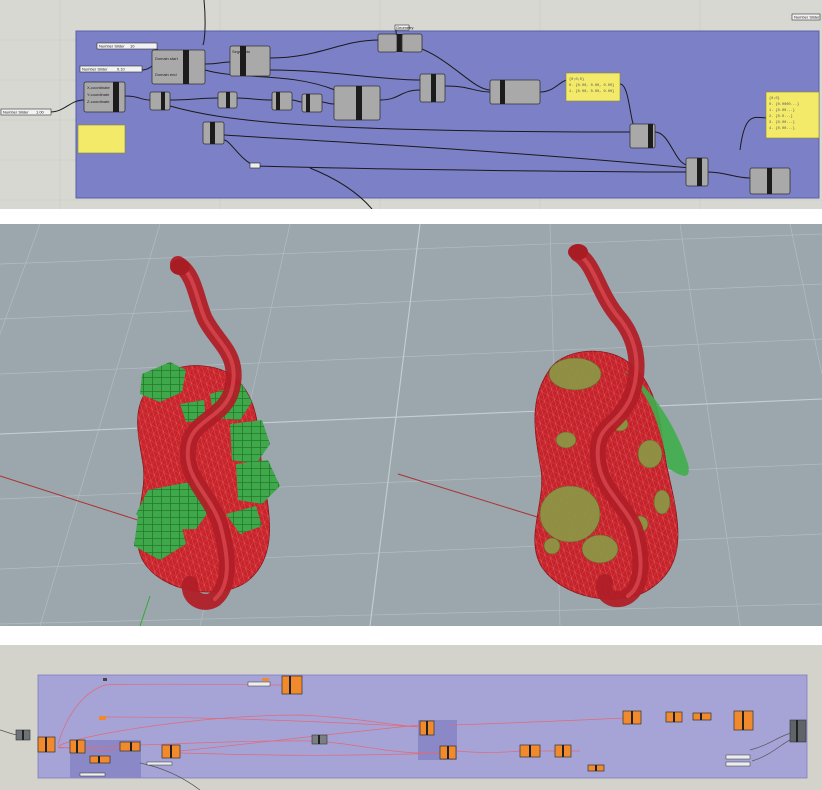  Describe the element at coordinates (697, 172) in the screenshot. I see `mesh-join-component` at that location.